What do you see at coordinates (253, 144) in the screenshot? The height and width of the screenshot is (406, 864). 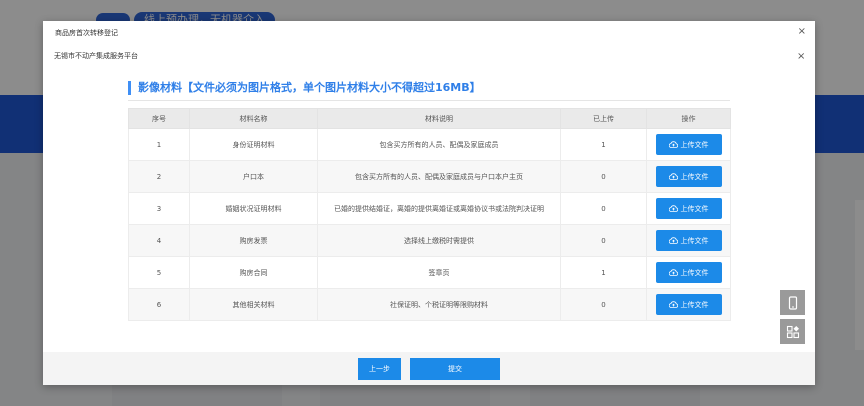 I see `row-name: 身份证明材料` at bounding box center [253, 144].